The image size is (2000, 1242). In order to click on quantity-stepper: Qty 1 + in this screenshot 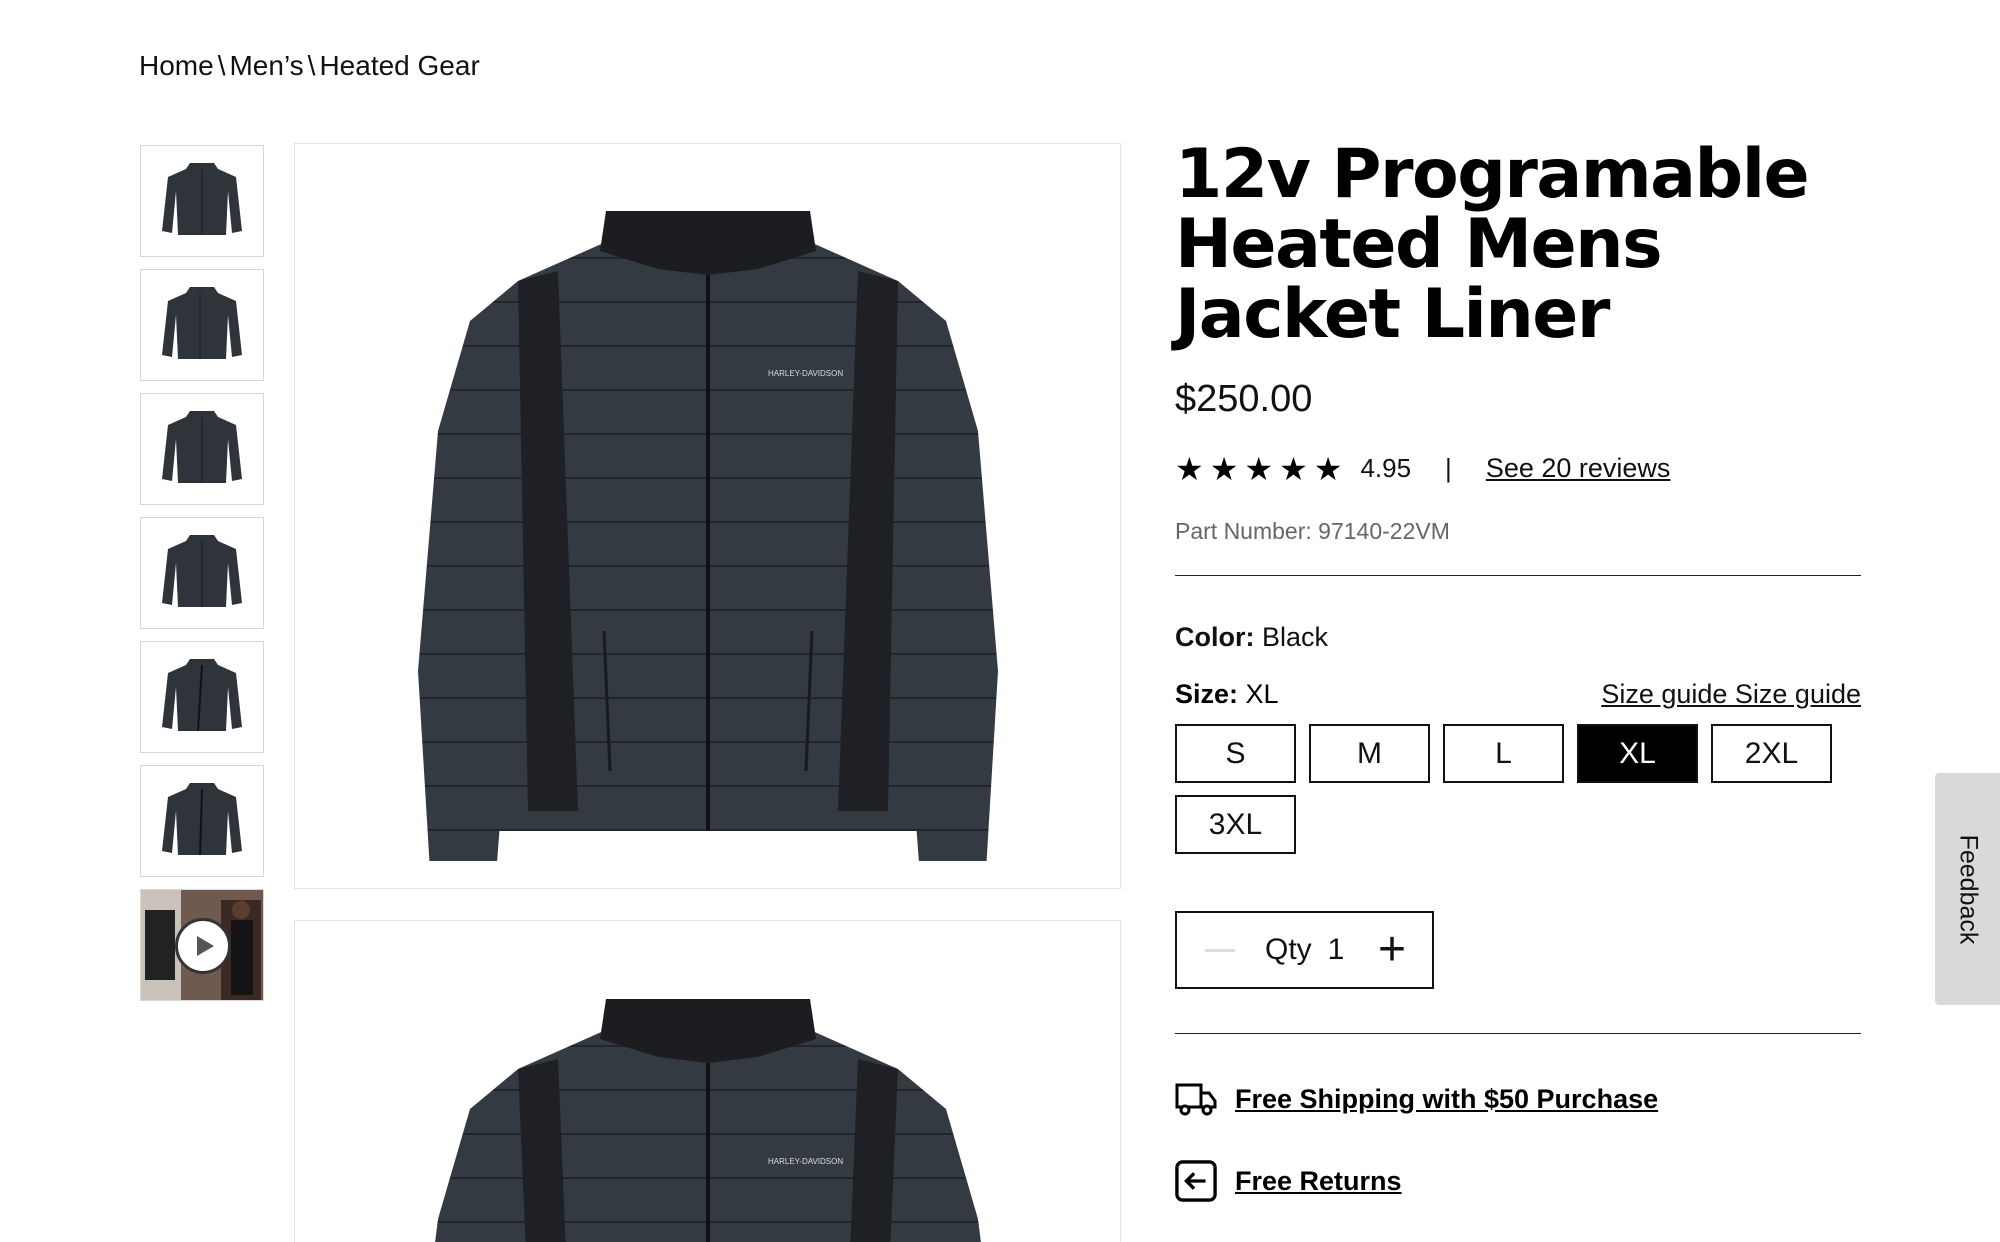, I will do `click(1304, 950)`.